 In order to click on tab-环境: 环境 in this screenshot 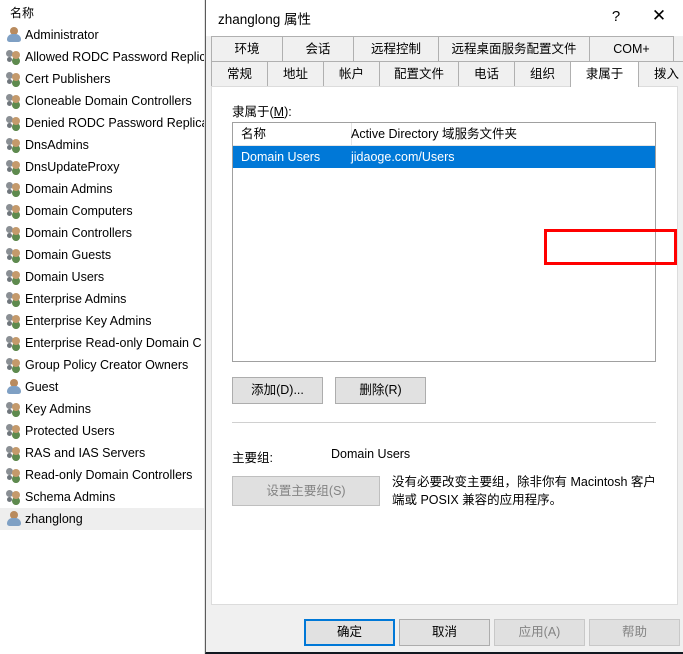, I will do `click(247, 49)`.